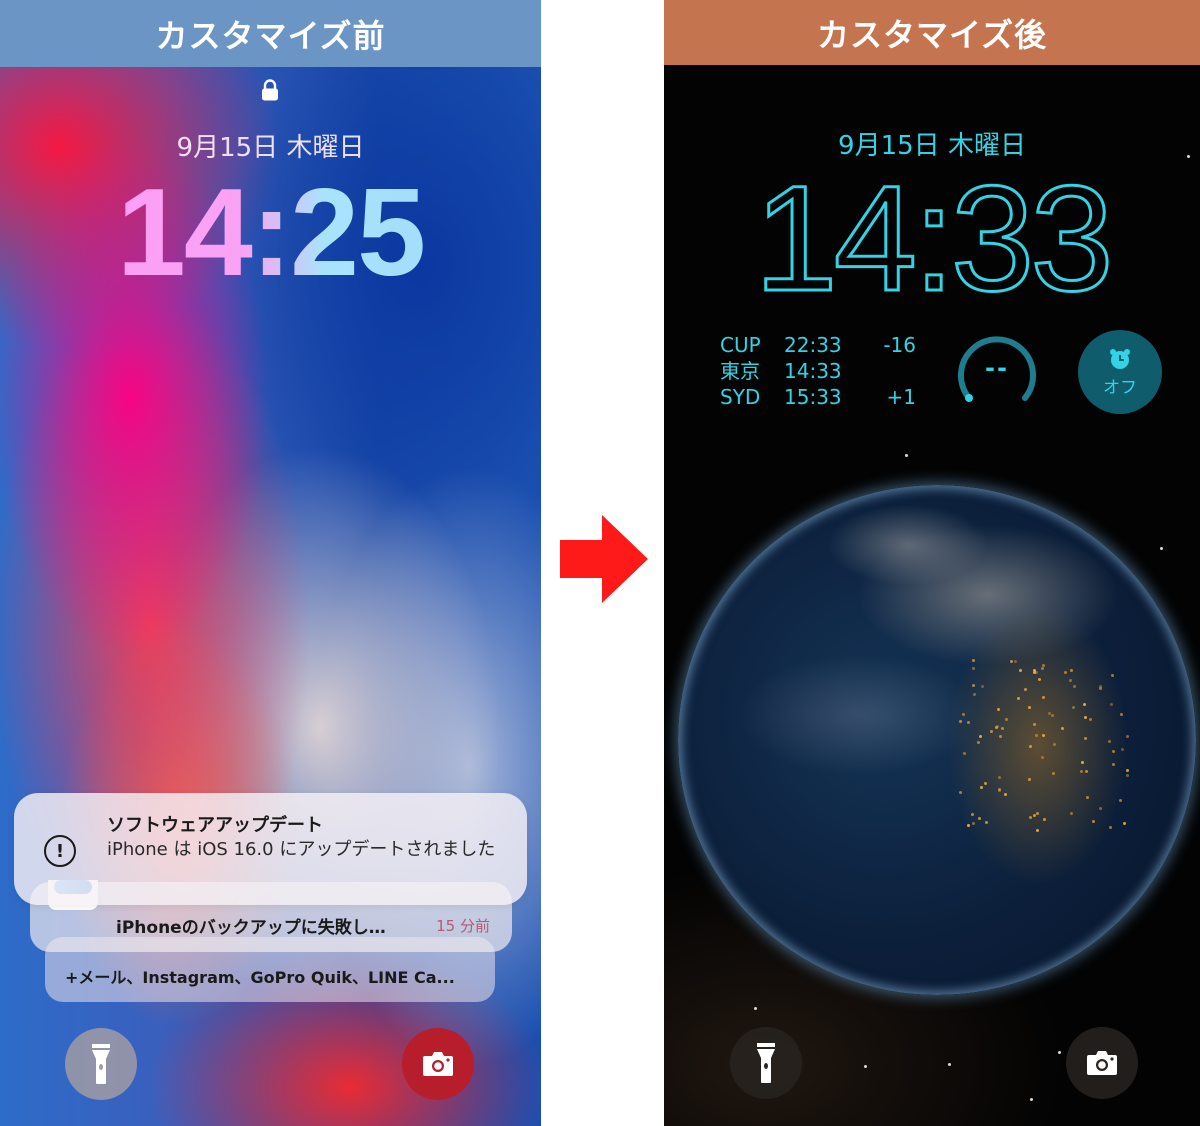  Describe the element at coordinates (270, 233) in the screenshot. I see `clock-time: 14:25` at that location.